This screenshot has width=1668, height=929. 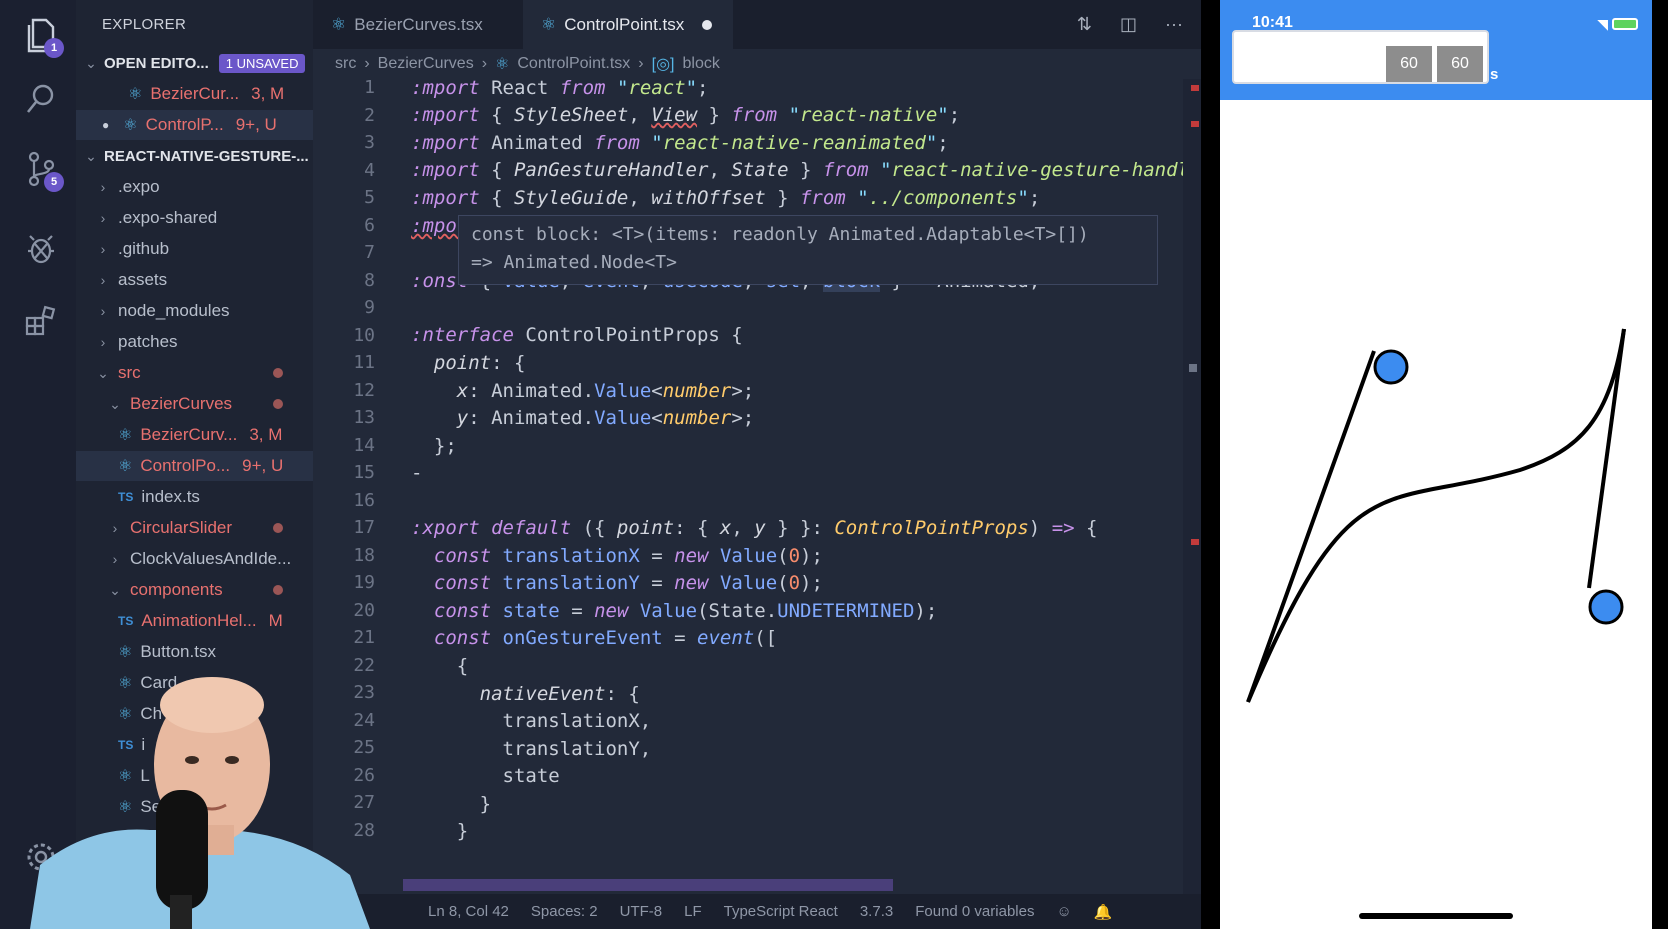 What do you see at coordinates (574, 262) in the screenshot?
I see `hover-return: => Animated.Node<T>` at bounding box center [574, 262].